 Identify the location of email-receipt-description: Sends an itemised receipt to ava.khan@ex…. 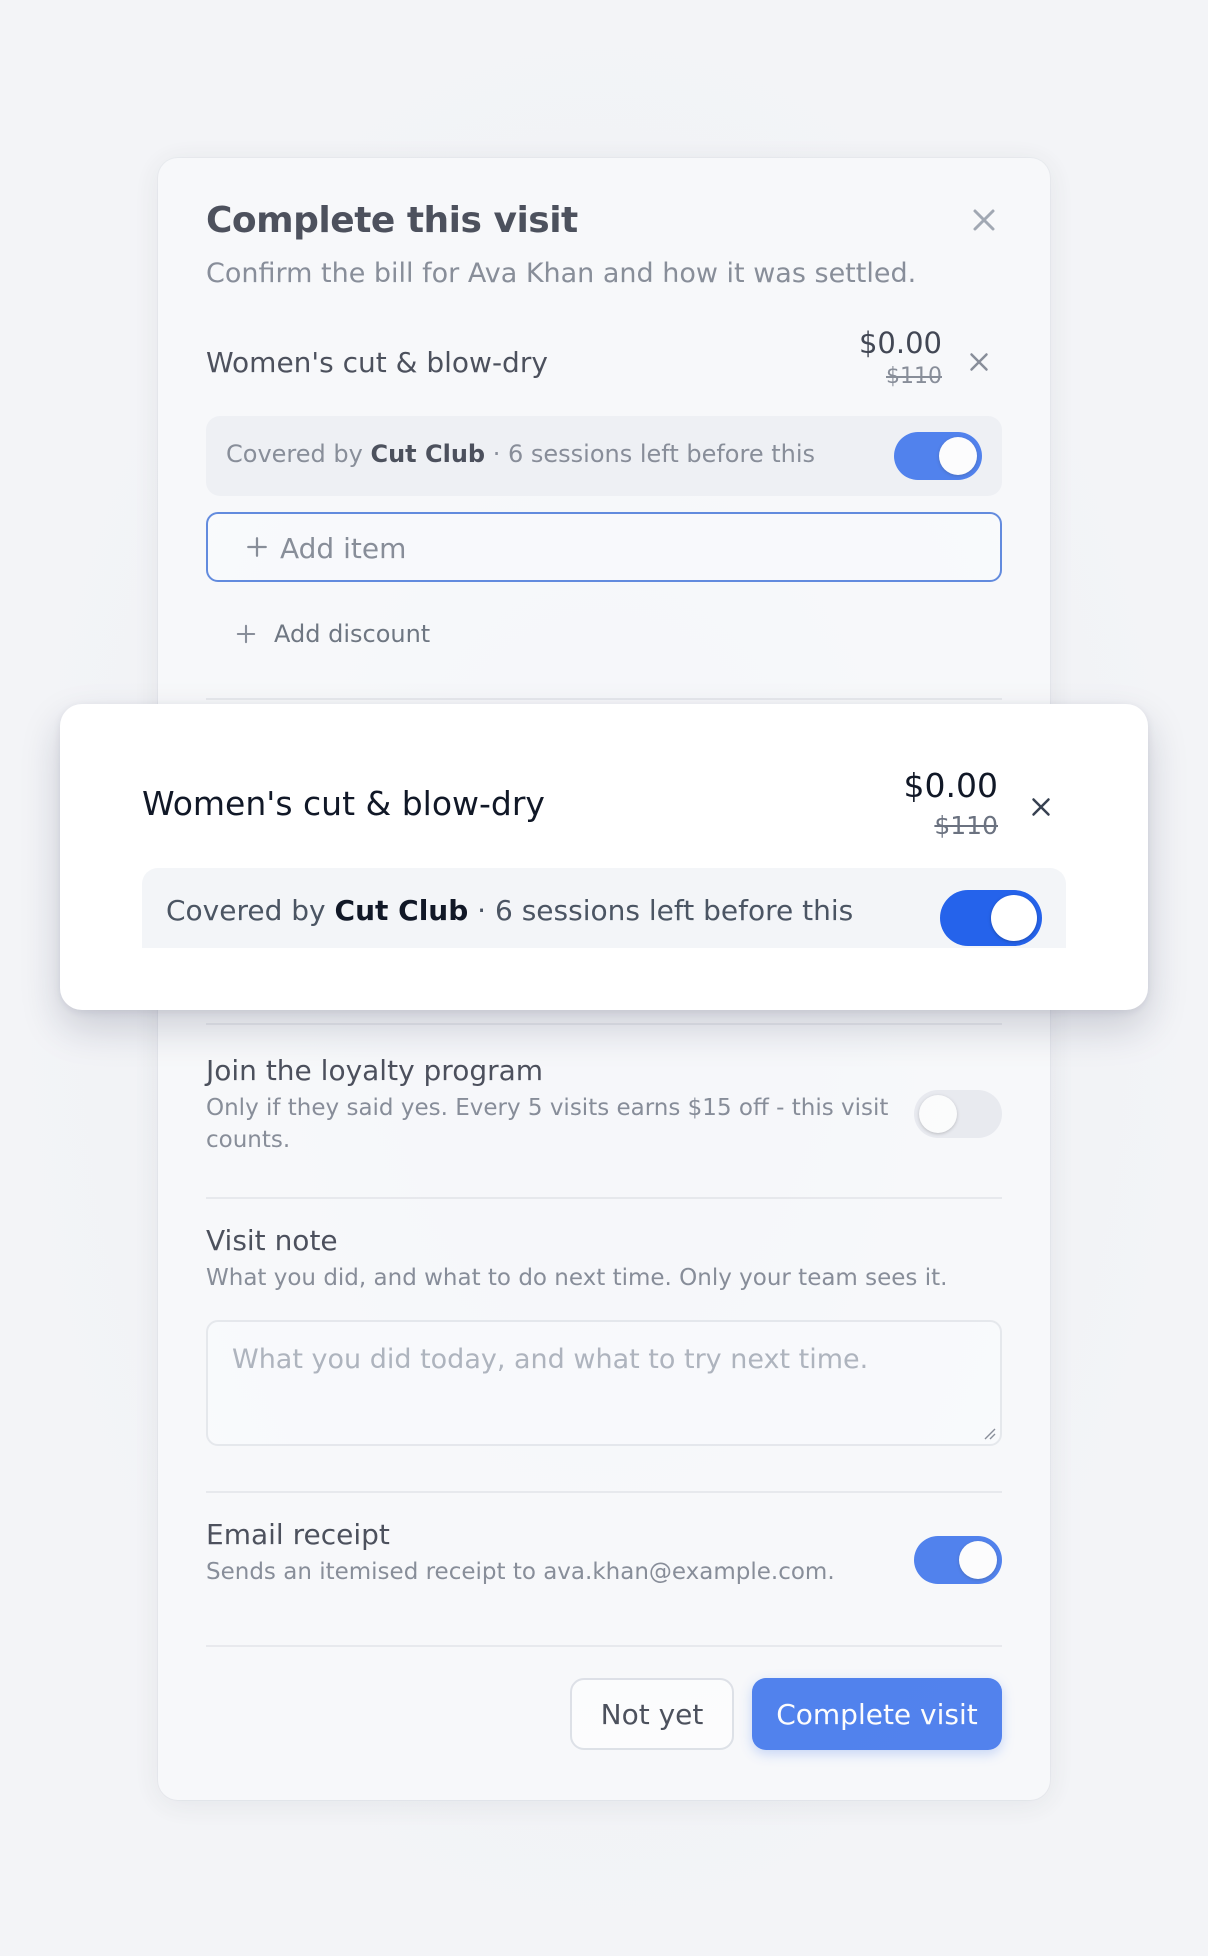
(520, 1572).